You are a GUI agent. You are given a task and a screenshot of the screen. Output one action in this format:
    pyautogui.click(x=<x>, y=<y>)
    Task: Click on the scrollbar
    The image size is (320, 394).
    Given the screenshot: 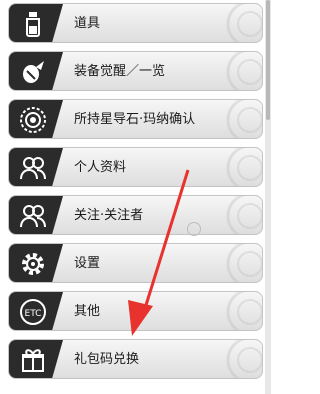 What is the action you would take?
    pyautogui.click(x=268, y=197)
    